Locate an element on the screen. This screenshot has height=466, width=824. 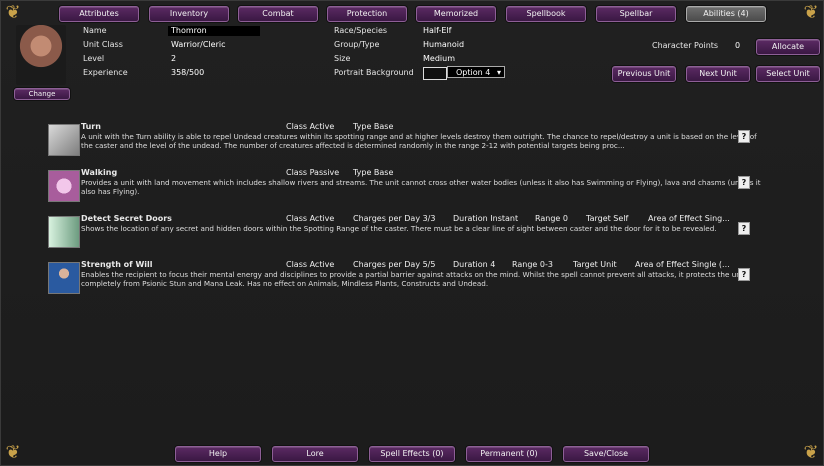
label-experience: Experience is located at coordinates (105, 72).